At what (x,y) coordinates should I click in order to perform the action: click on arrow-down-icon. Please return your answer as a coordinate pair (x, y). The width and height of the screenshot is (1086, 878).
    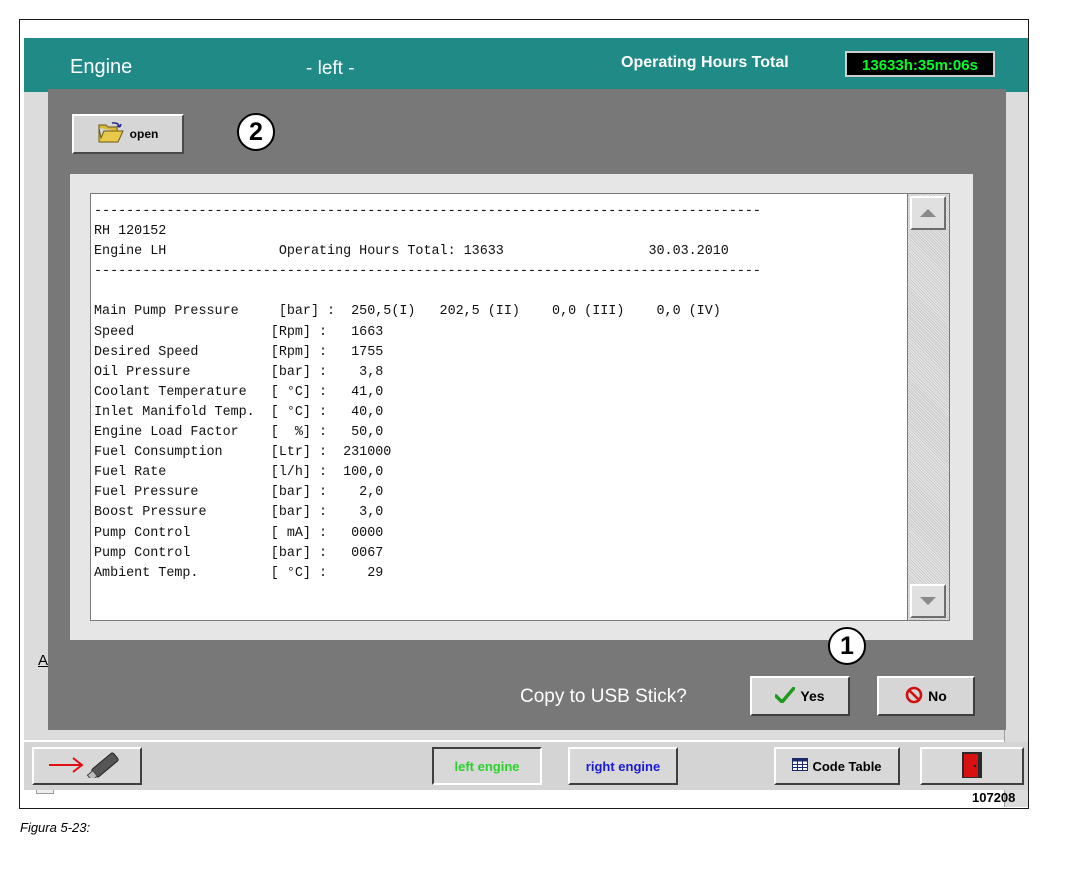
    Looking at the image, I should click on (928, 601).